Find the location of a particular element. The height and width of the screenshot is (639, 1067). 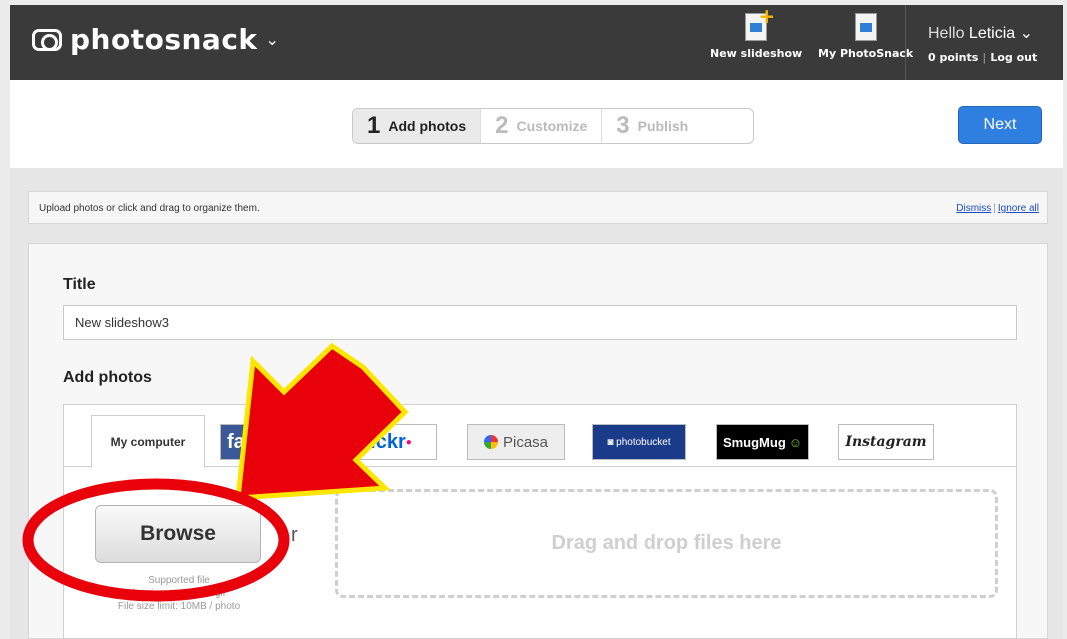

drop-zone: Drag and drop files here is located at coordinates (666, 543).